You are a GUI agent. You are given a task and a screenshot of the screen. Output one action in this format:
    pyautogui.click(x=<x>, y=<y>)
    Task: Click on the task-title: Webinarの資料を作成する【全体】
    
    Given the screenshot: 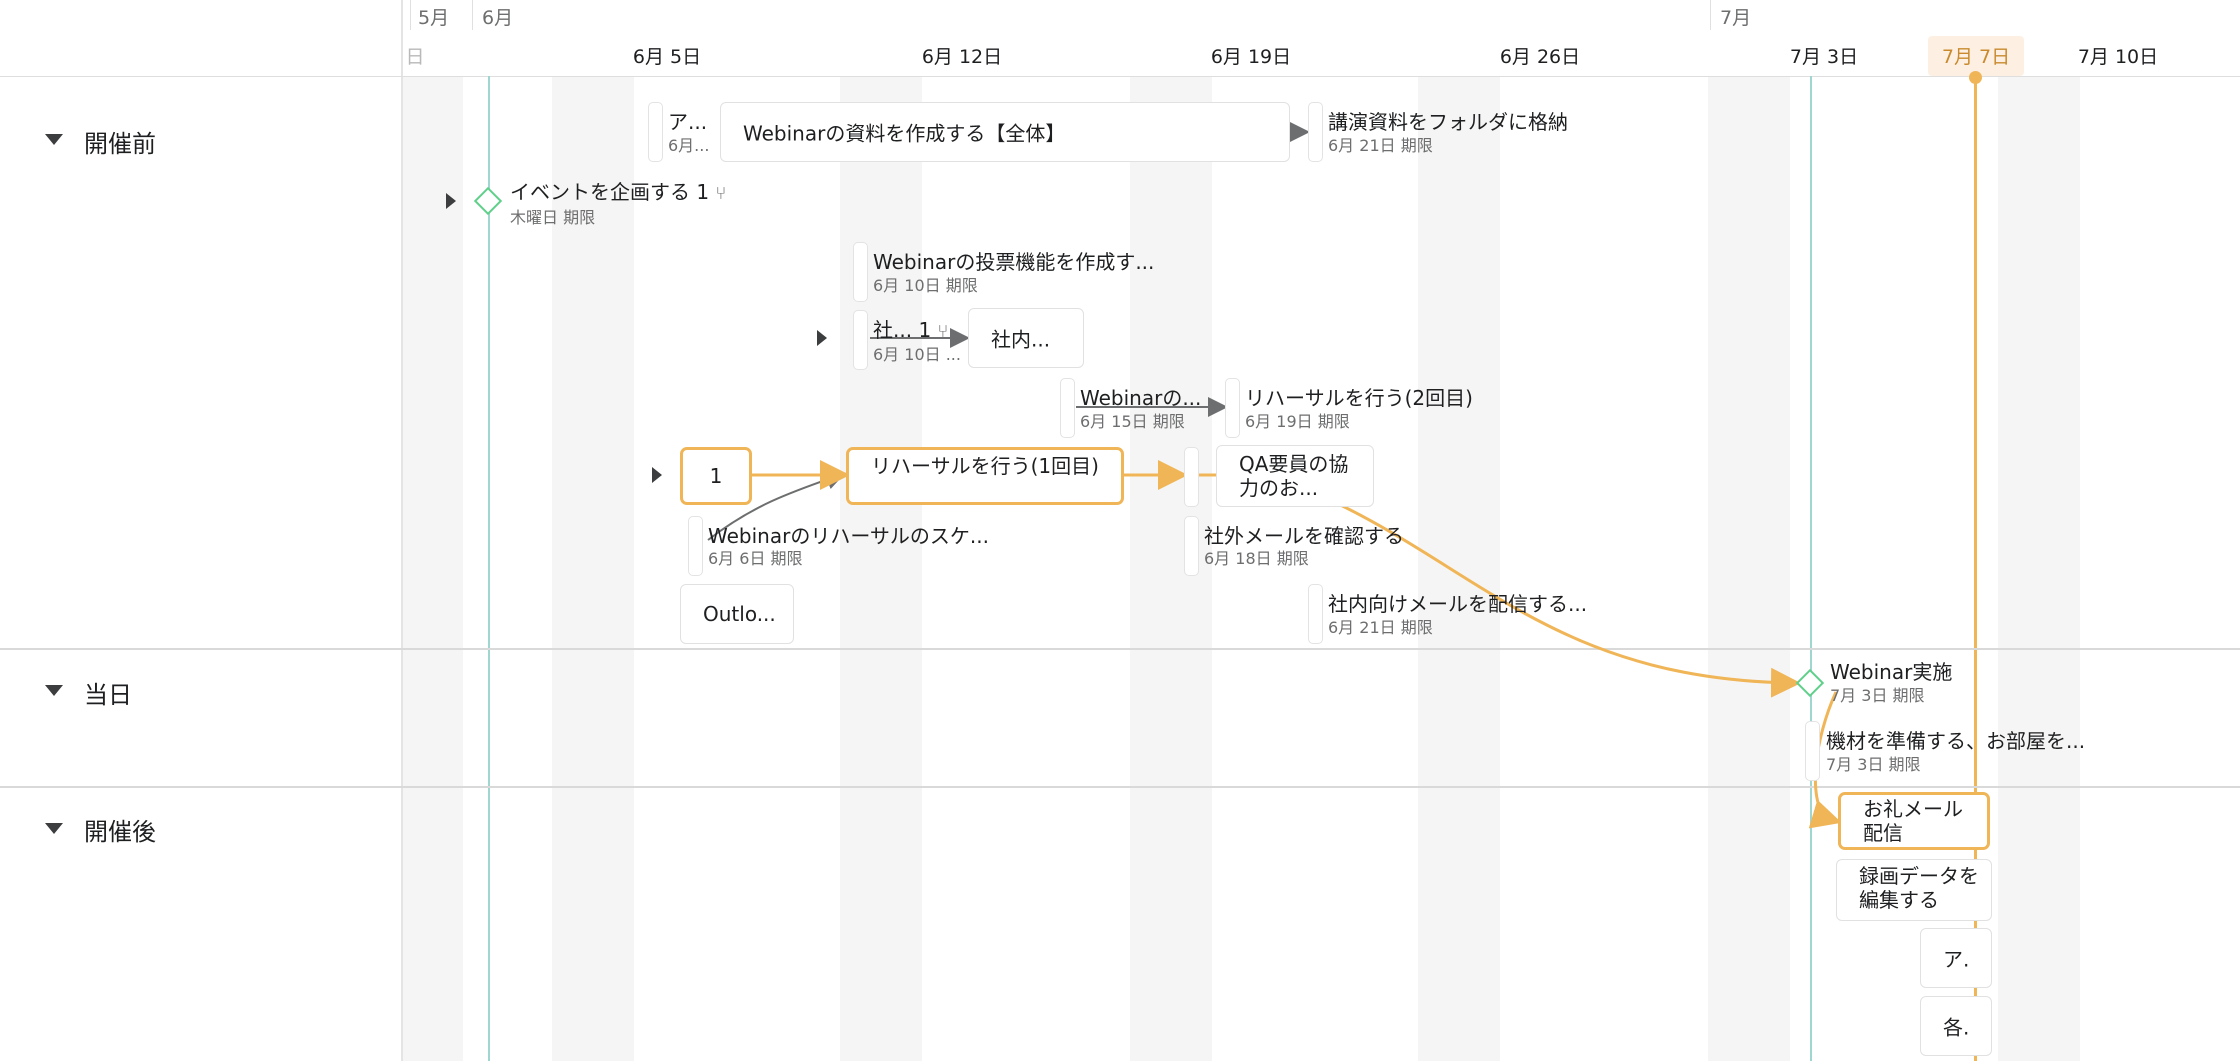 What is the action you would take?
    pyautogui.click(x=904, y=133)
    